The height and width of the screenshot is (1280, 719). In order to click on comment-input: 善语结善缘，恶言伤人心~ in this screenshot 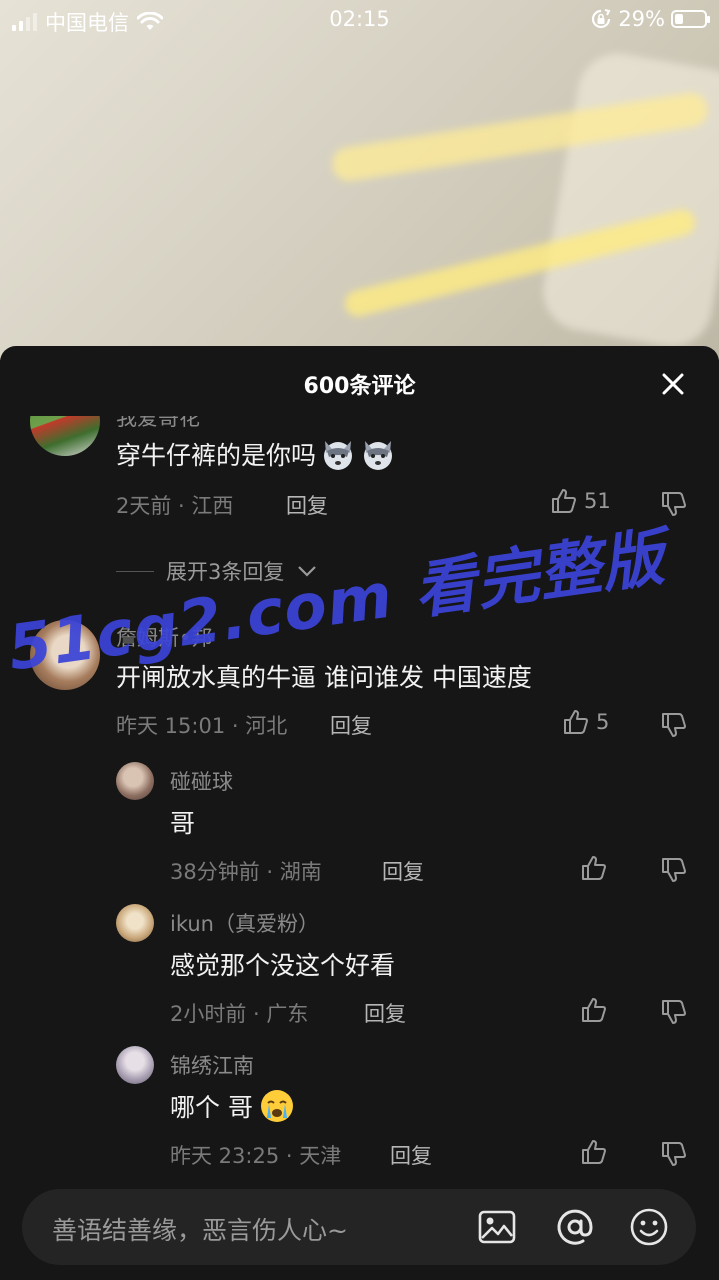, I will do `click(359, 1227)`.